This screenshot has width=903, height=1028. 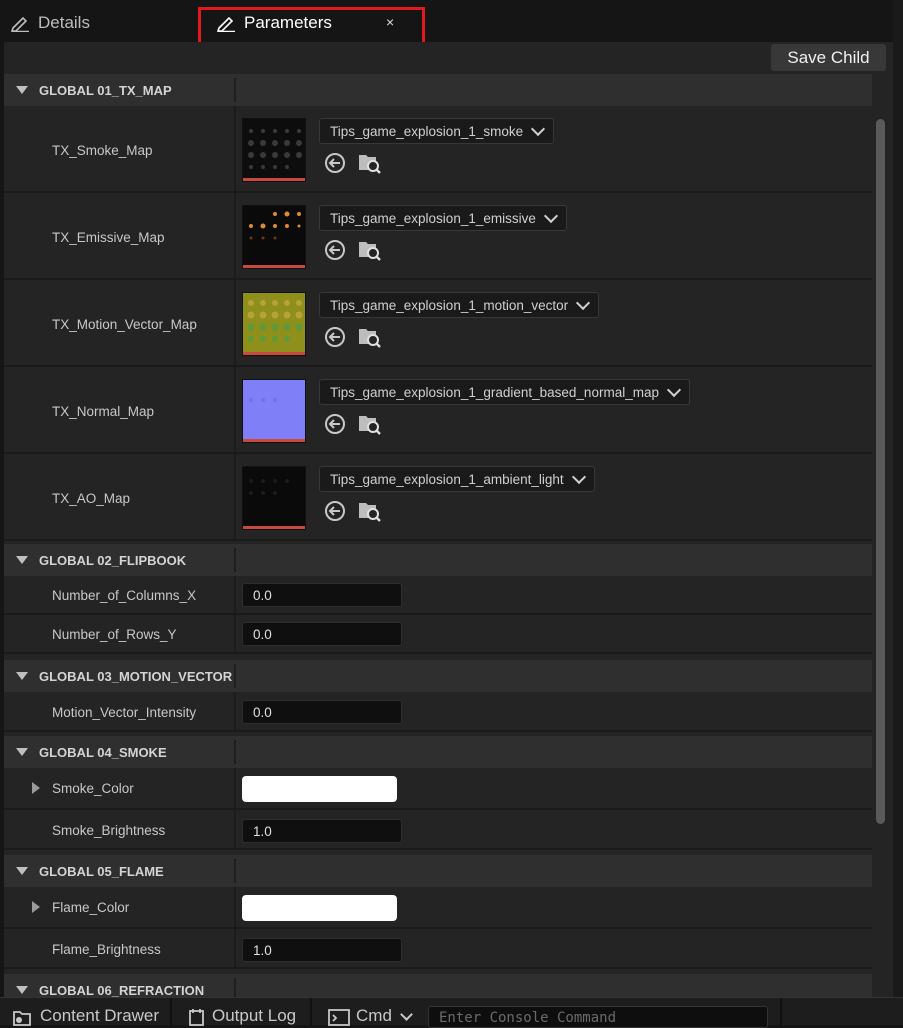 I want to click on asset-picker-dropdown: Tips_game_explosion_1_smoke, so click(x=437, y=131).